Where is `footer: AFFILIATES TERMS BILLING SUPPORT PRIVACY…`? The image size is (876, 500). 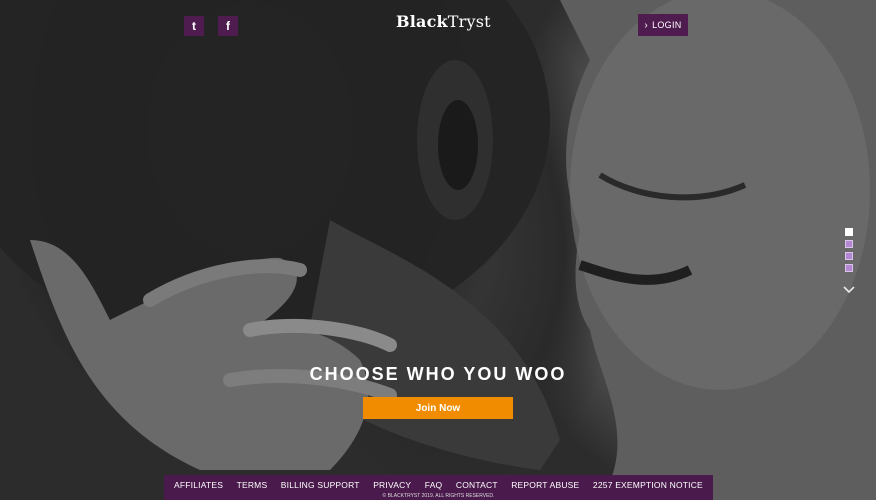
footer: AFFILIATES TERMS BILLING SUPPORT PRIVACY… is located at coordinates (438, 487).